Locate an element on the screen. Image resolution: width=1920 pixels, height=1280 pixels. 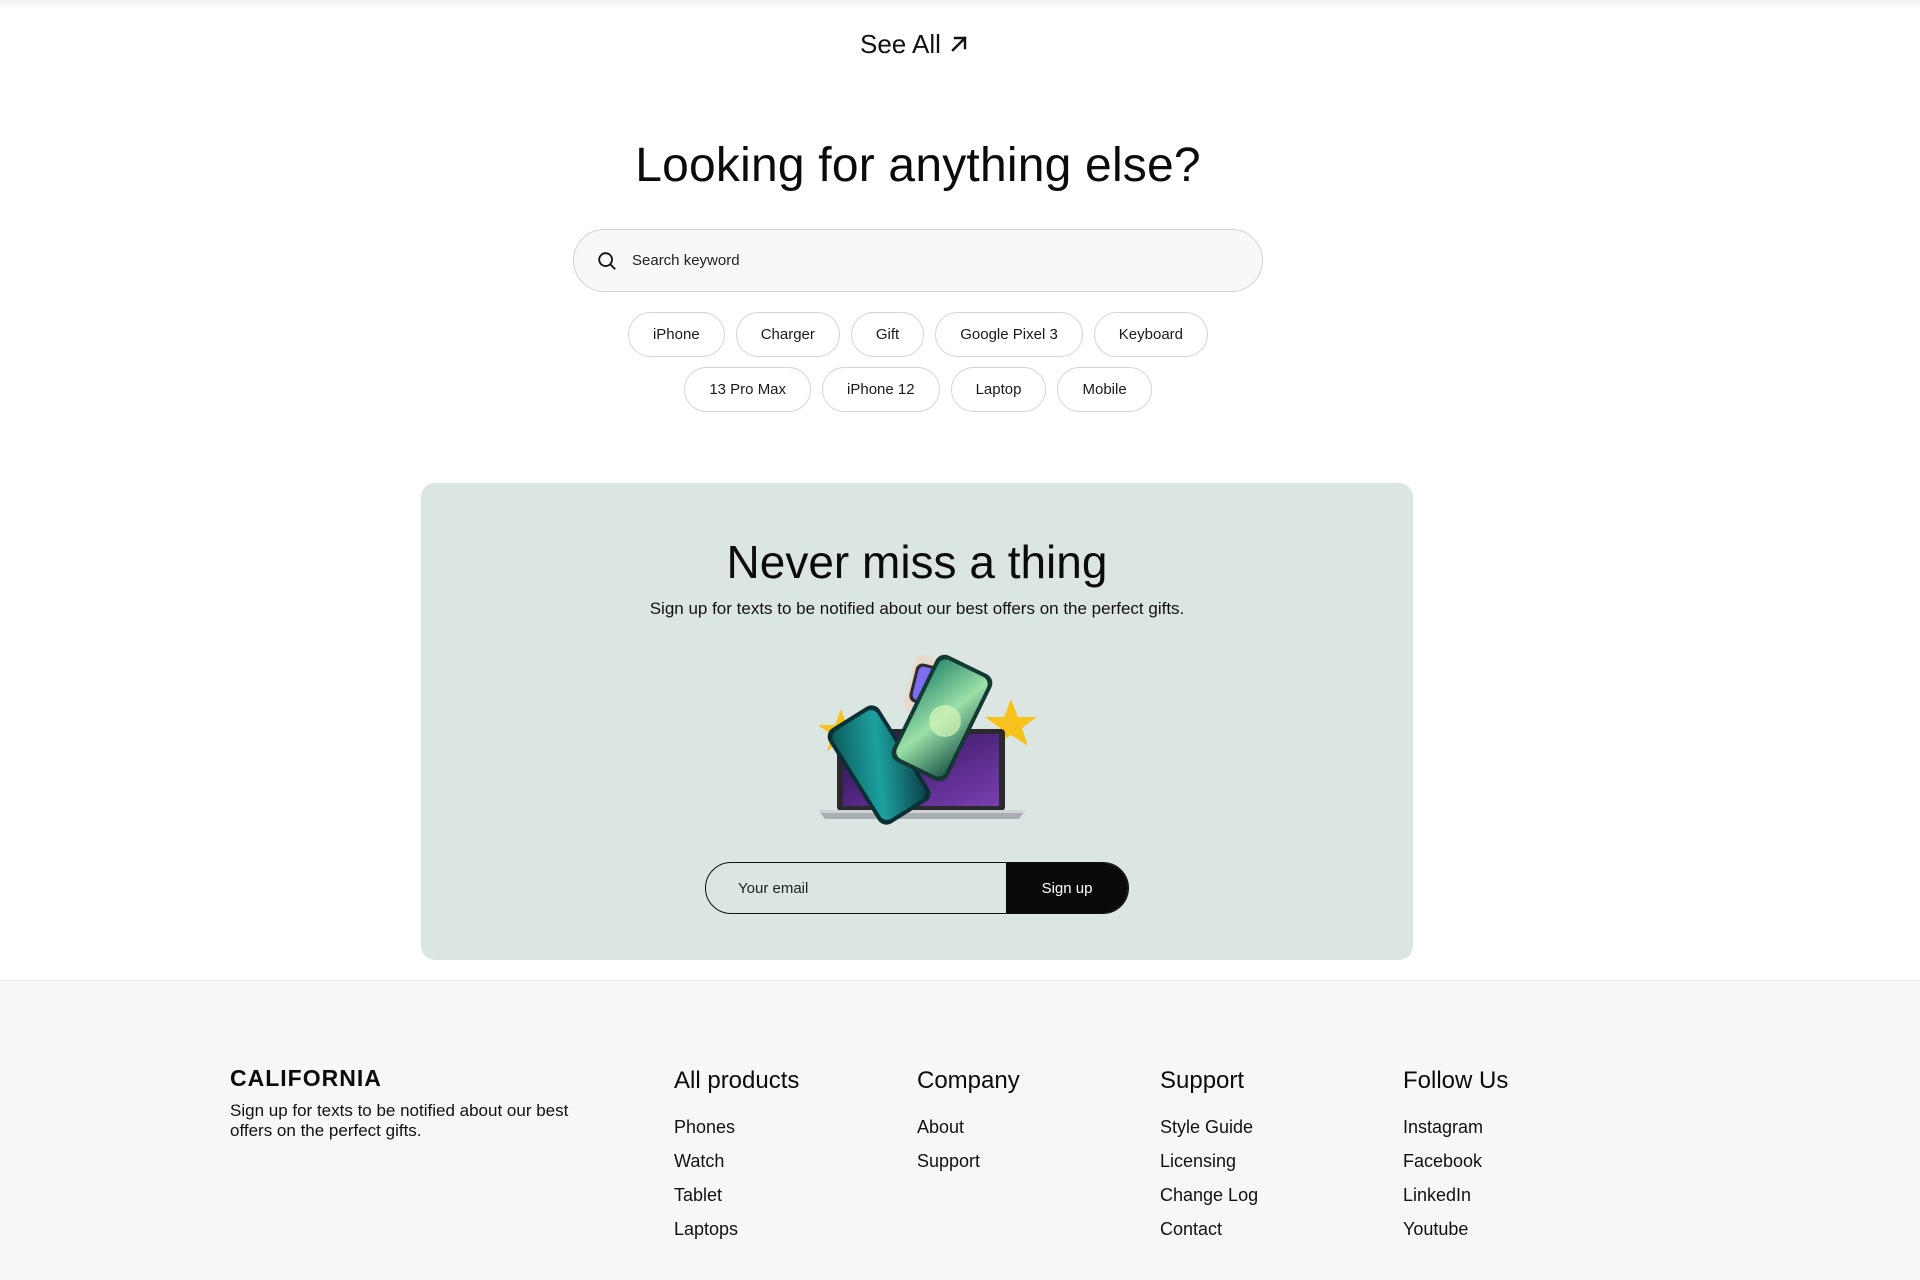
tag-row-2: 13 Pro Max iPhone 12 Laptop Mobile is located at coordinates (918, 389).